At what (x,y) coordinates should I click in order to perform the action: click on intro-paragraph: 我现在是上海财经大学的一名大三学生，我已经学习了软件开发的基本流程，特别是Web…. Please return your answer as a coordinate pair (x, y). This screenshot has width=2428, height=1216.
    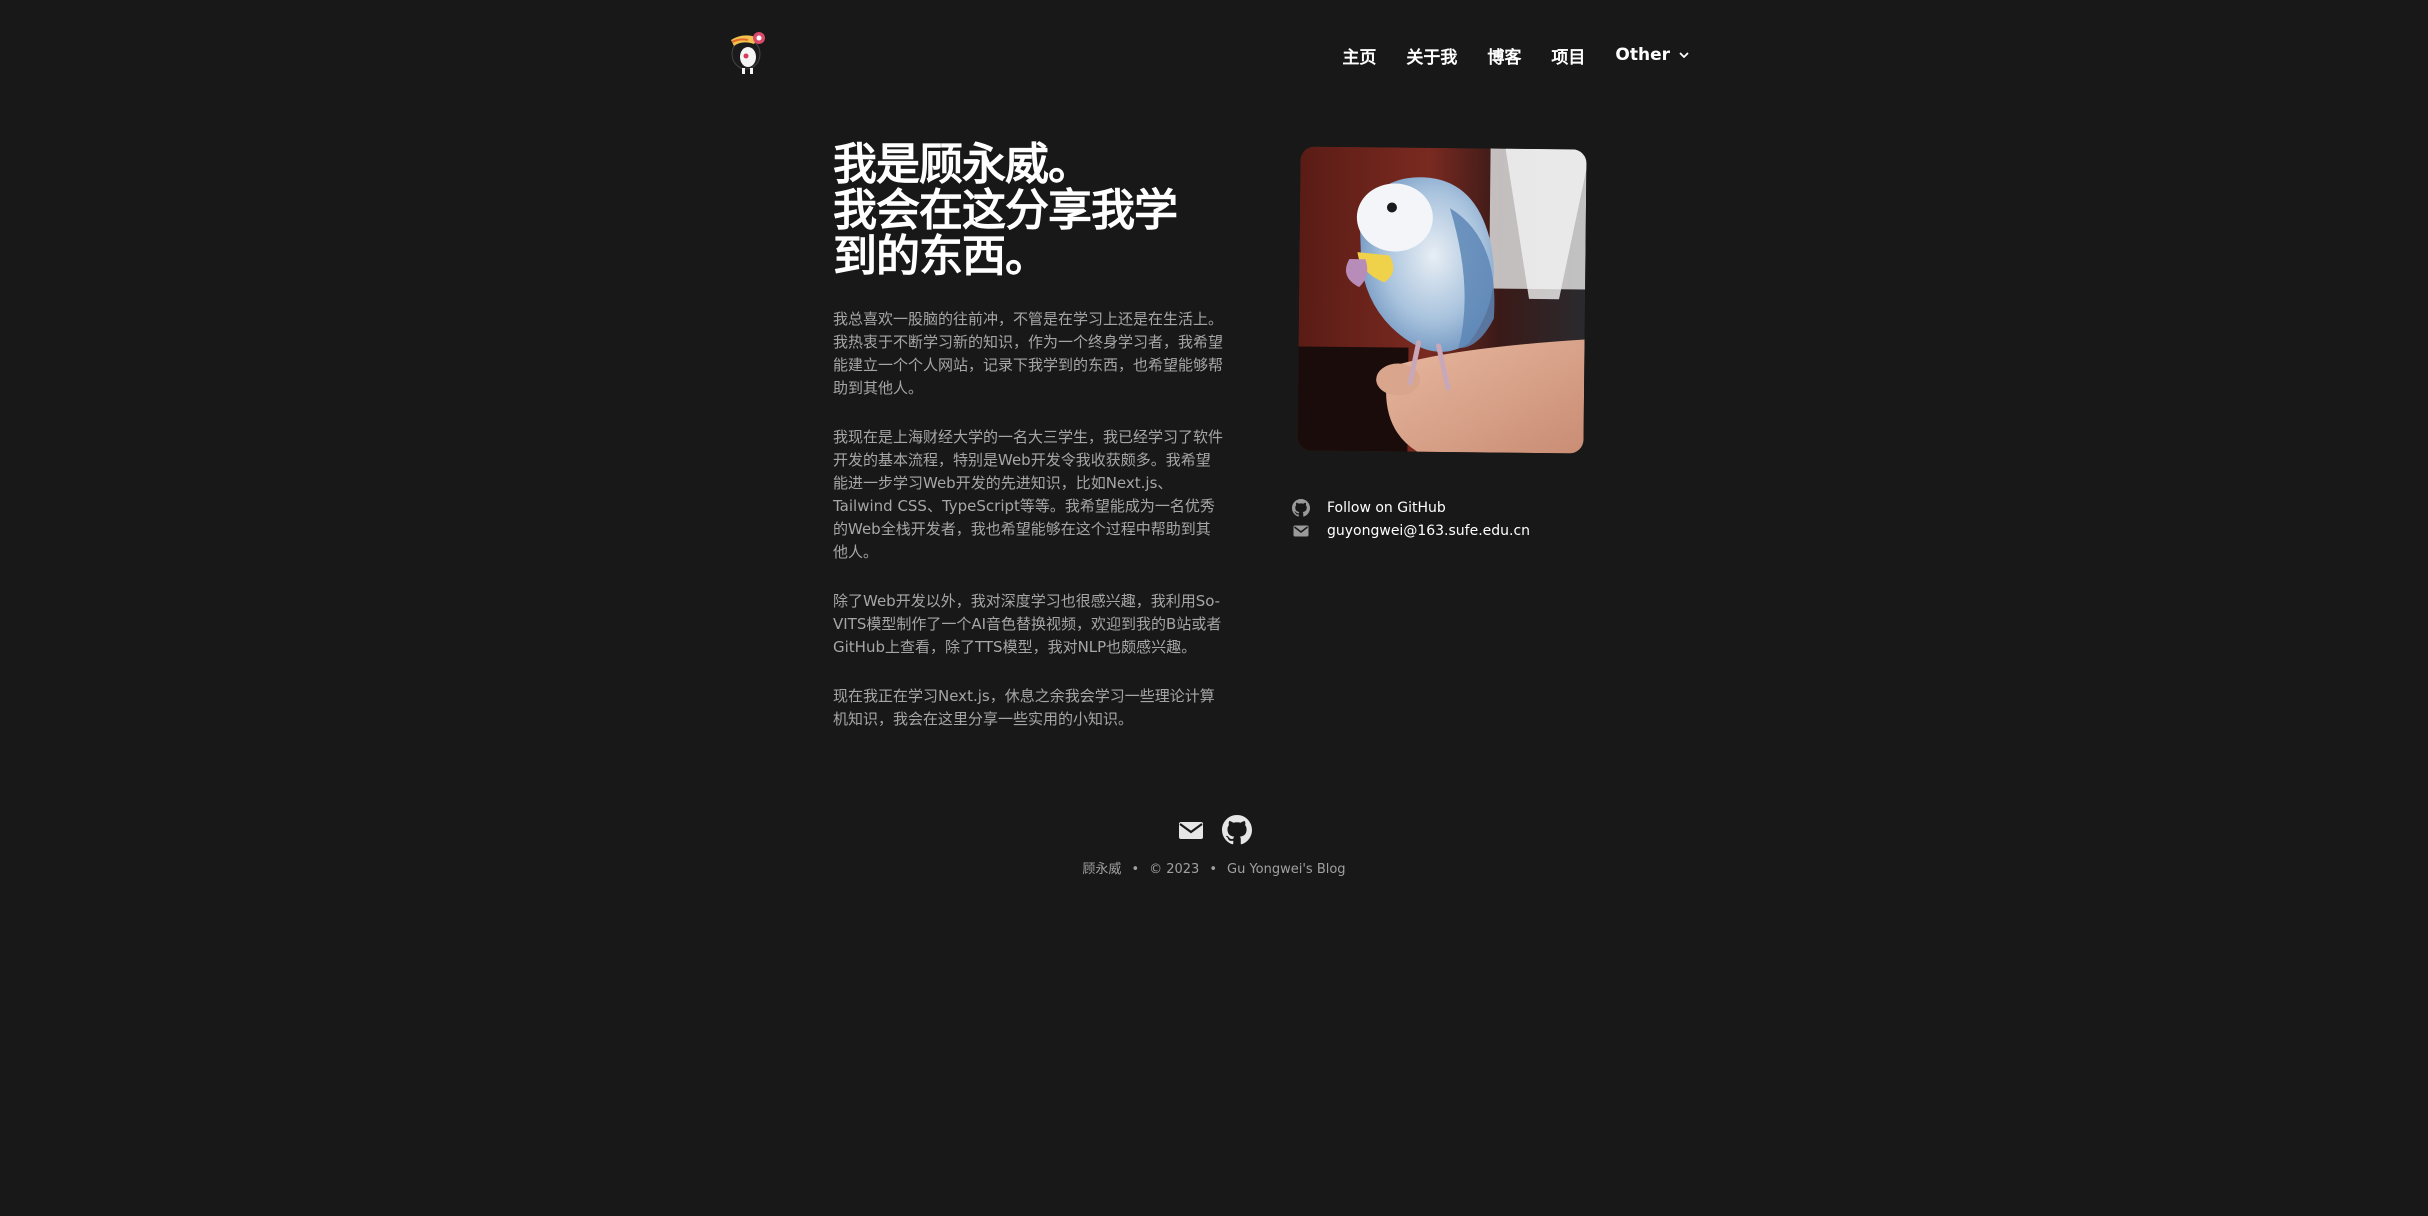
    Looking at the image, I should click on (1028, 494).